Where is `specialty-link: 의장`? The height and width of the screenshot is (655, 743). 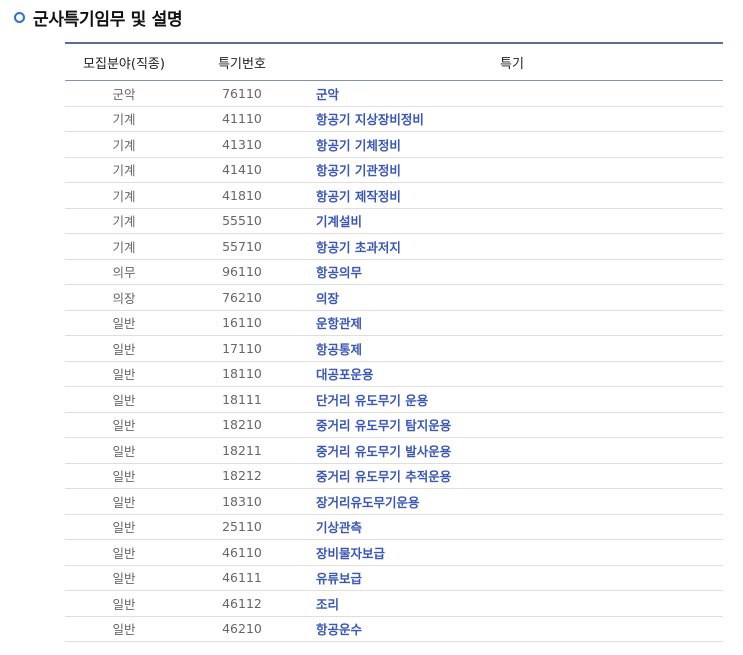
specialty-link: 의장 is located at coordinates (512, 297).